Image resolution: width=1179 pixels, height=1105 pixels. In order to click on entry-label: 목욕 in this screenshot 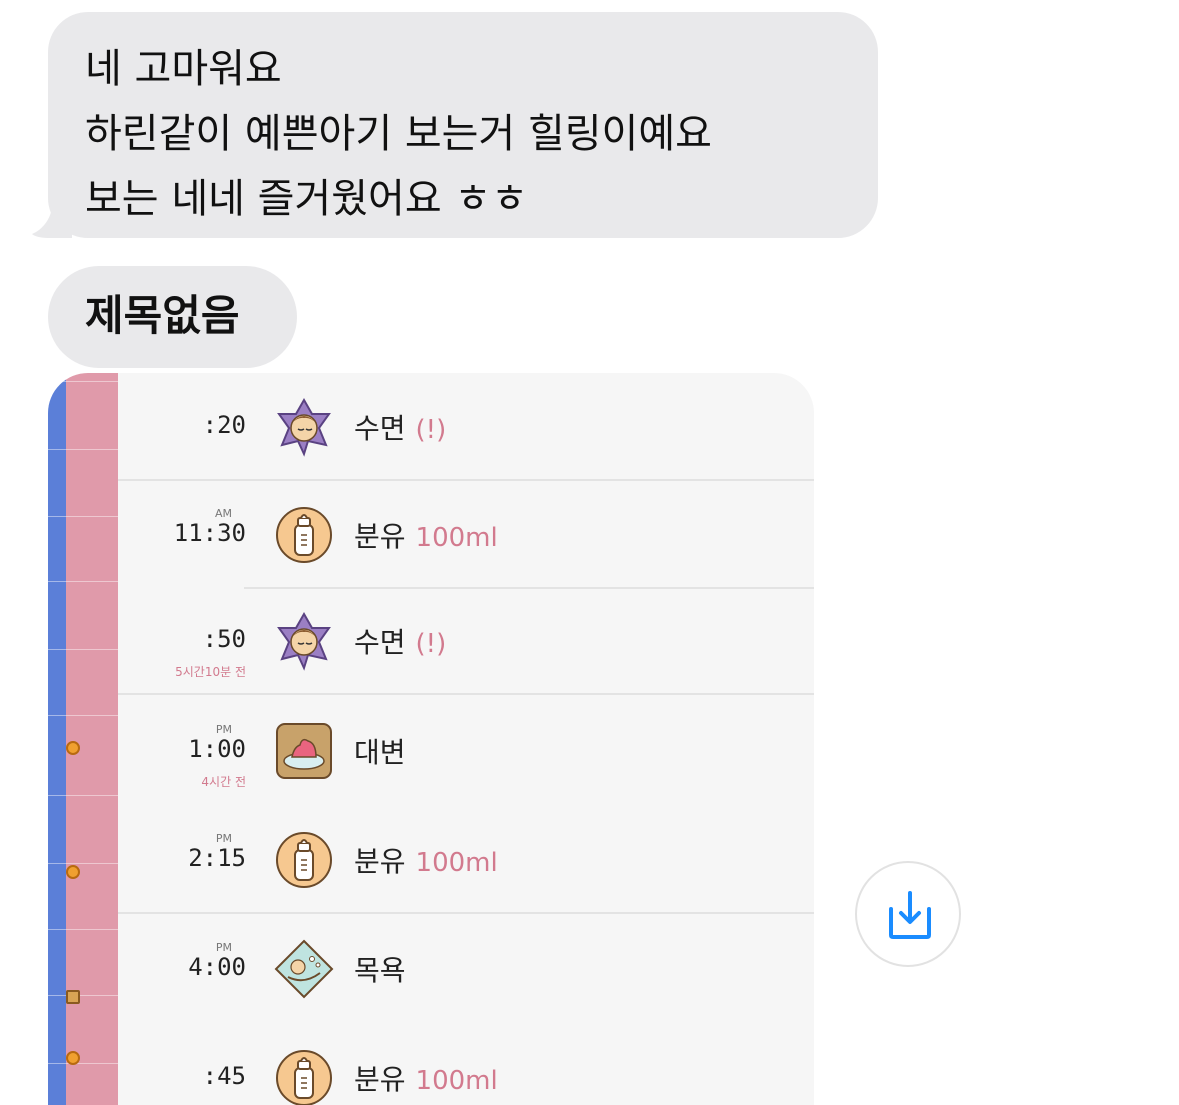, I will do `click(380, 970)`.